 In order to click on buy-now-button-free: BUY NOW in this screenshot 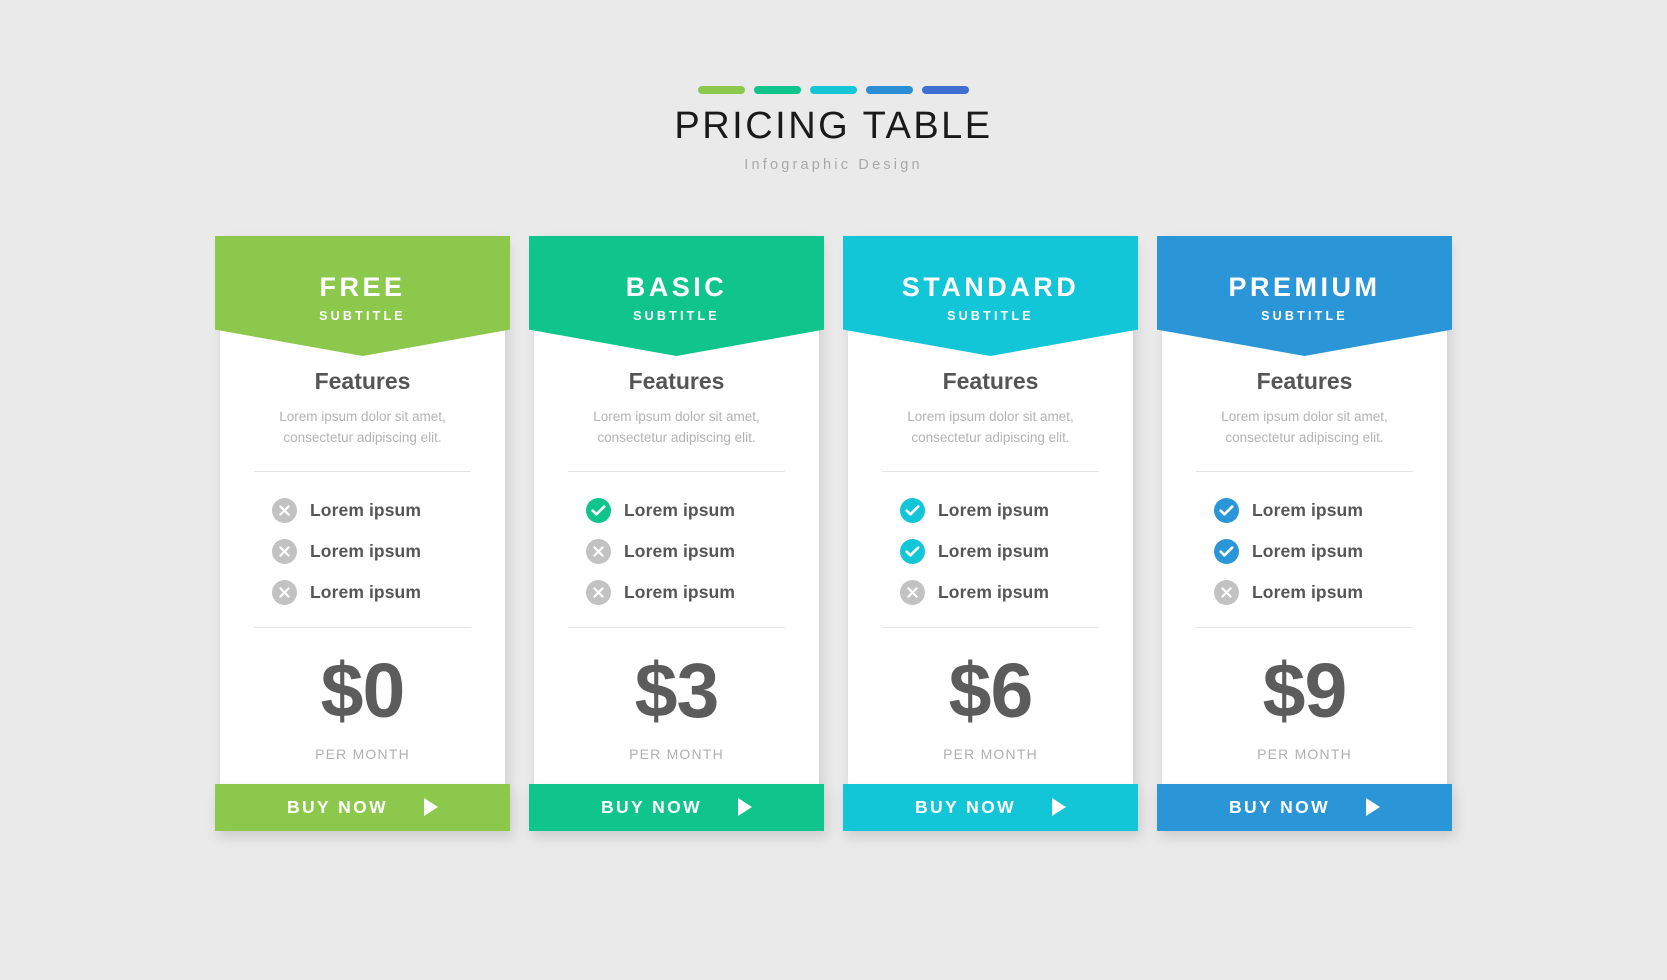, I will do `click(362, 807)`.